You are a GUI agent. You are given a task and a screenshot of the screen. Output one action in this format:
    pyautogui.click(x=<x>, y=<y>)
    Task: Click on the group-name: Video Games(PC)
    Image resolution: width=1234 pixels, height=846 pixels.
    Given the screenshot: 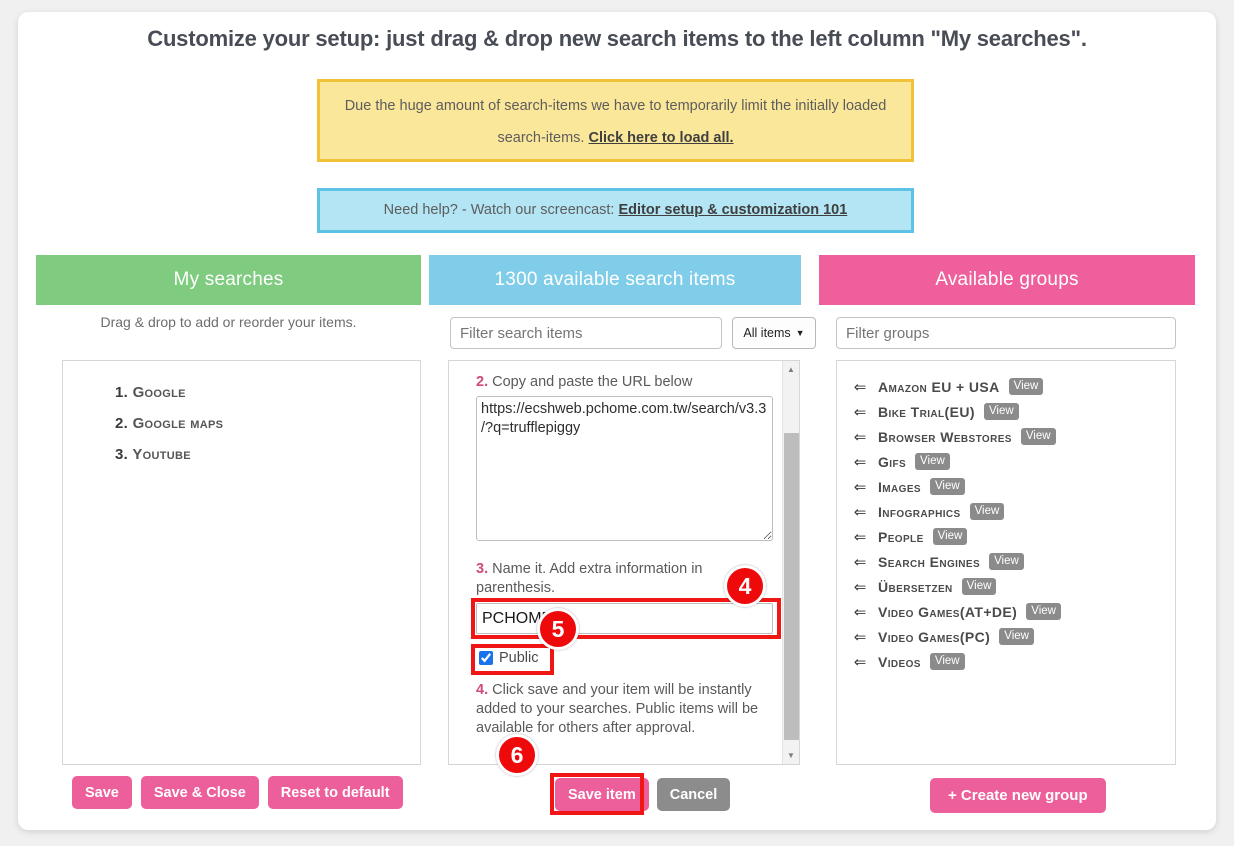 What is the action you would take?
    pyautogui.click(x=934, y=636)
    